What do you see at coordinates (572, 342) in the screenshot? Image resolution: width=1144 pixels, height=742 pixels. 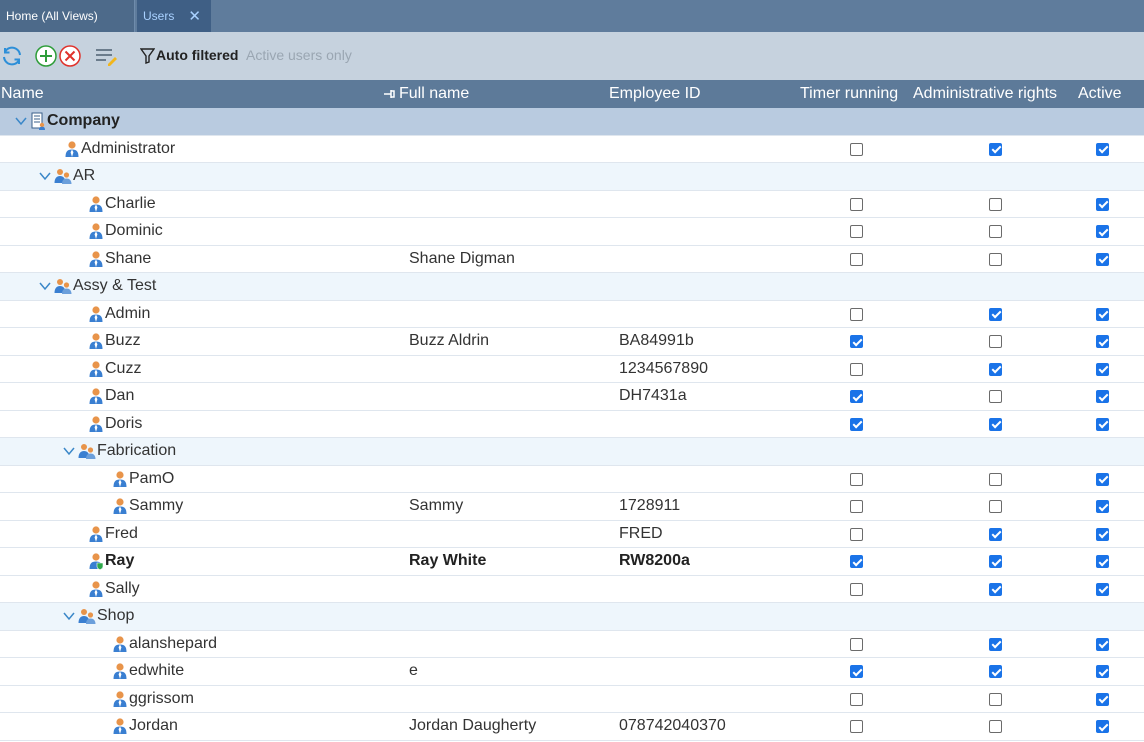 I see `user-row: Buzz Buzz Aldrin BA84991b` at bounding box center [572, 342].